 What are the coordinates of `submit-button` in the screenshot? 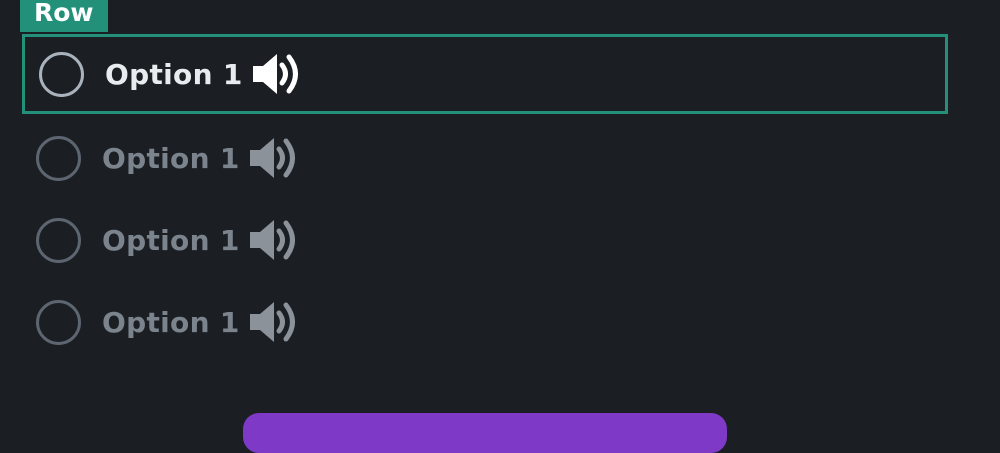 It's located at (485, 433).